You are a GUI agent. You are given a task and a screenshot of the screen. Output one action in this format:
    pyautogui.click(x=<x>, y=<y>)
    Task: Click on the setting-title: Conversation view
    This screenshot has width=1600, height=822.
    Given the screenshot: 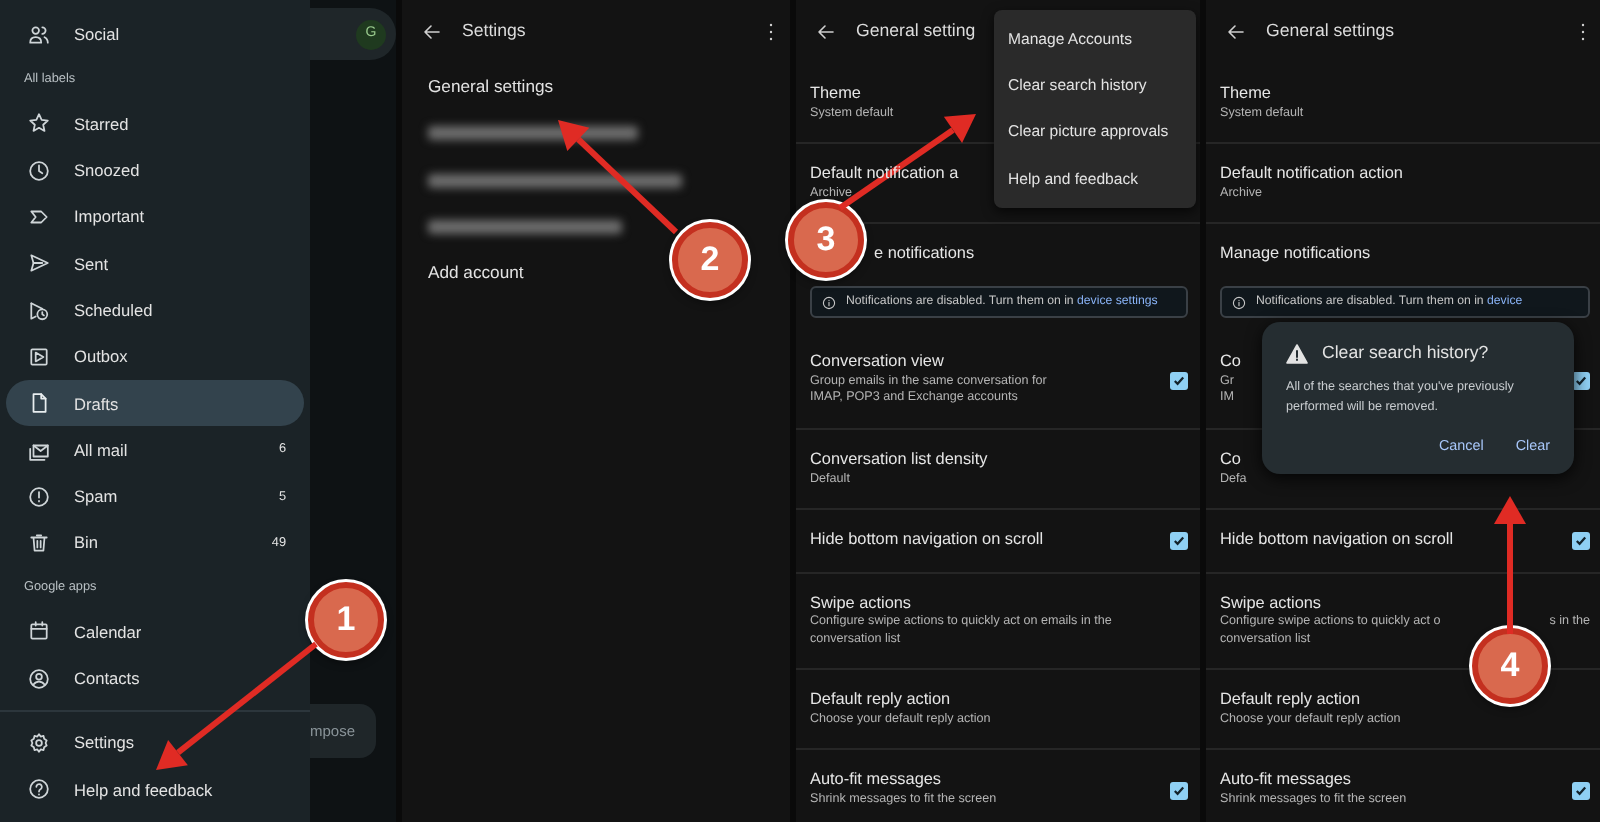 What is the action you would take?
    pyautogui.click(x=877, y=363)
    